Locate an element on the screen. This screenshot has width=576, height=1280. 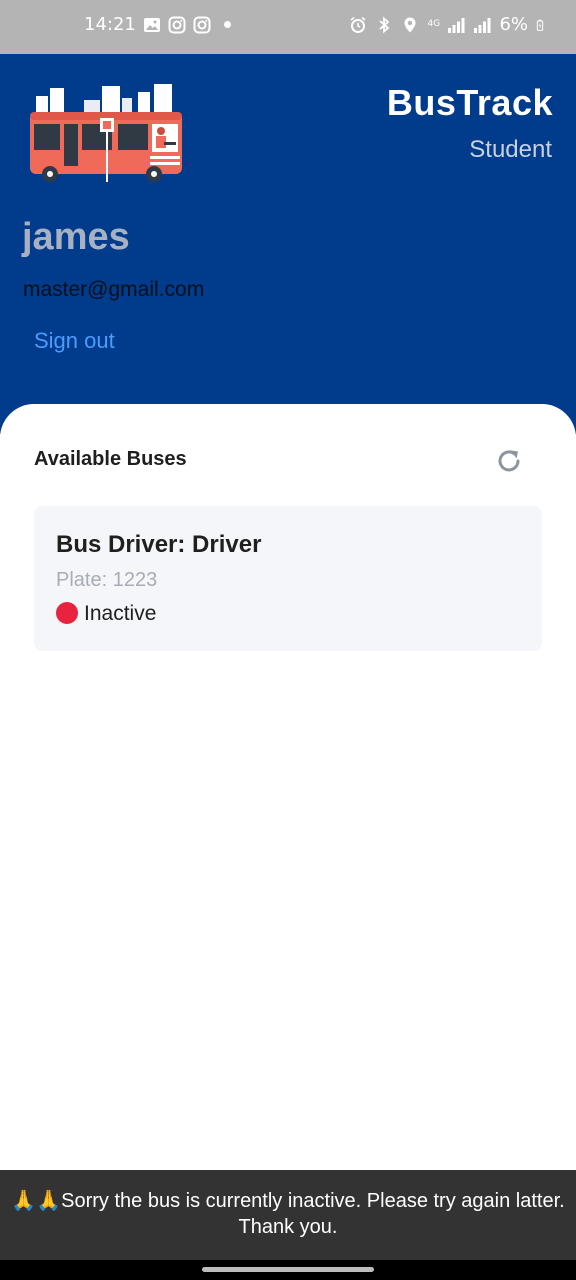
more-notifications-icon is located at coordinates (227, 24).